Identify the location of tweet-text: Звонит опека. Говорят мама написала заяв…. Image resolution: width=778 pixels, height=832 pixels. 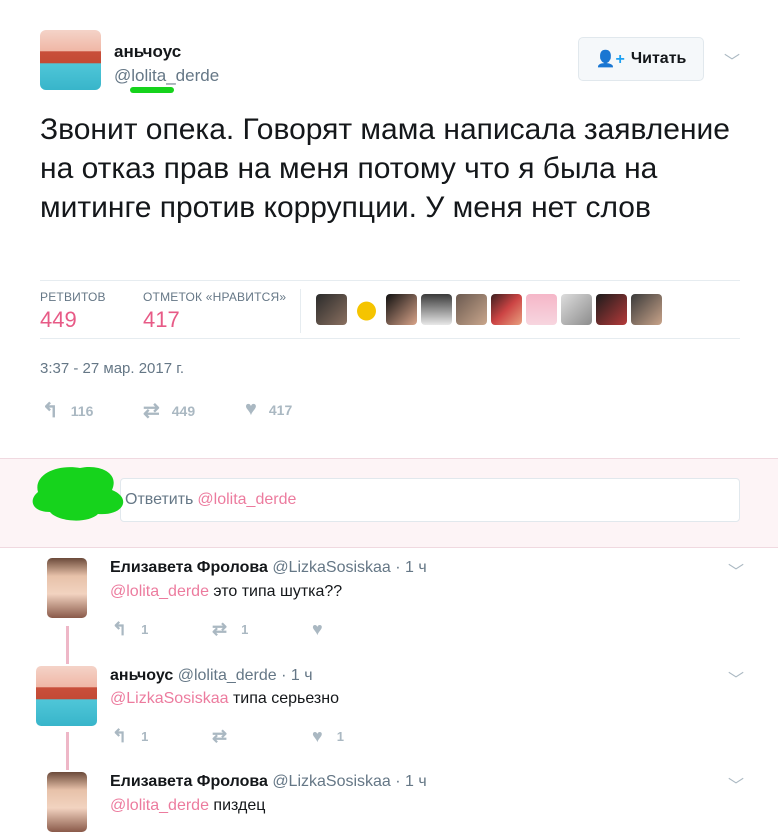
(385, 168).